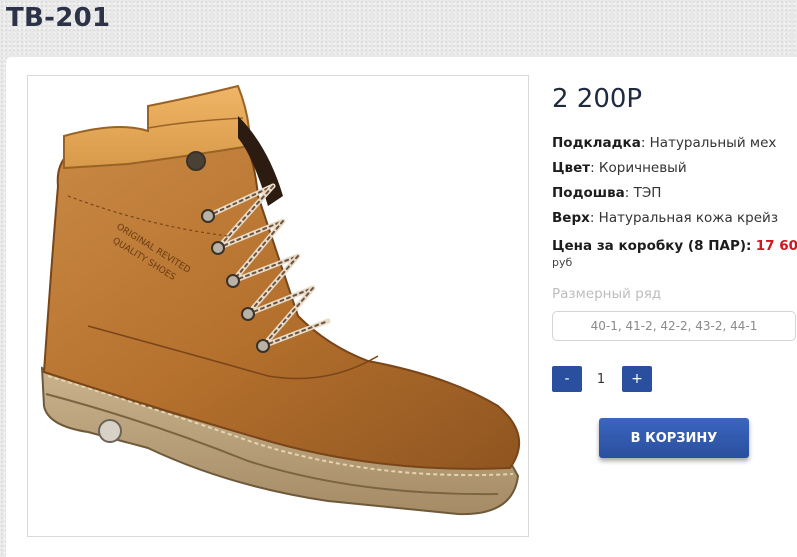  What do you see at coordinates (567, 379) in the screenshot?
I see `quantity-decrease-button: -` at bounding box center [567, 379].